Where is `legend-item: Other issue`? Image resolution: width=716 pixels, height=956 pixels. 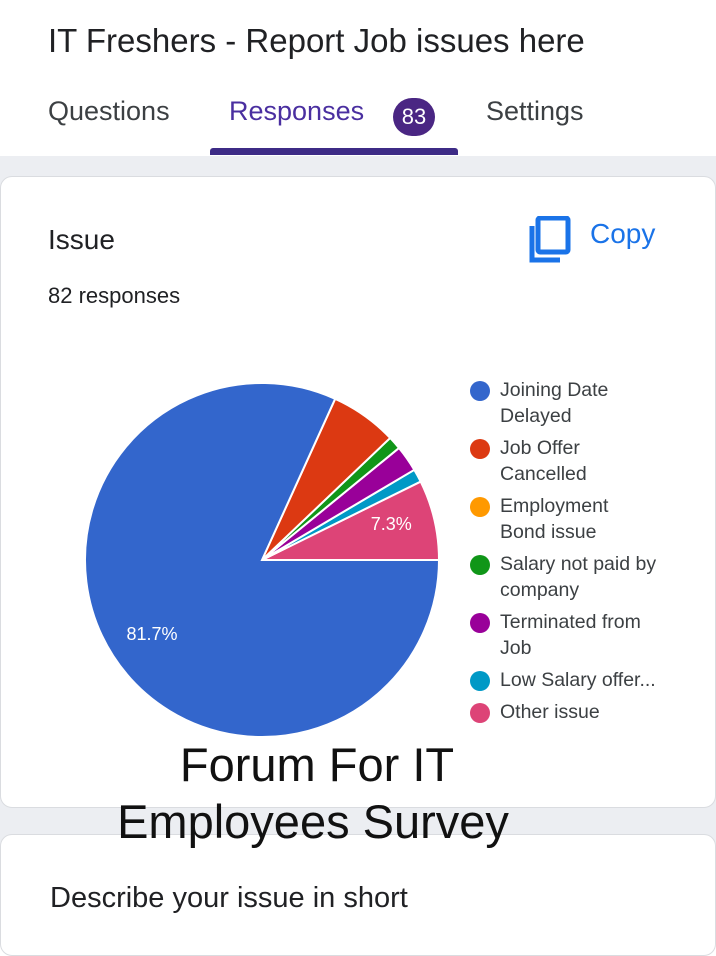 legend-item: Other issue is located at coordinates (590, 712).